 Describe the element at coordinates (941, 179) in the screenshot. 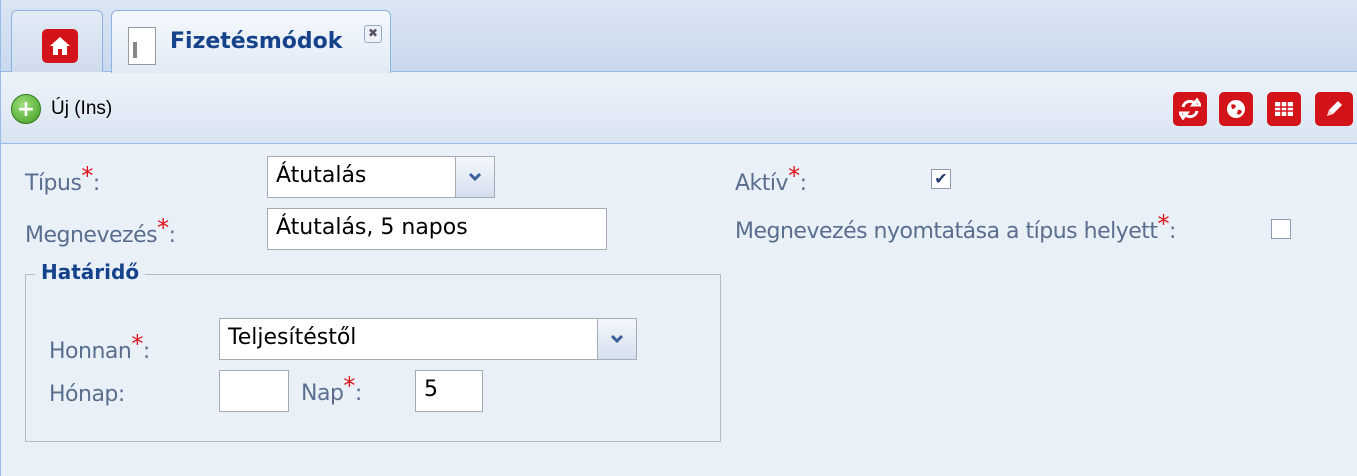

I see `active-checkbox: ✔` at that location.